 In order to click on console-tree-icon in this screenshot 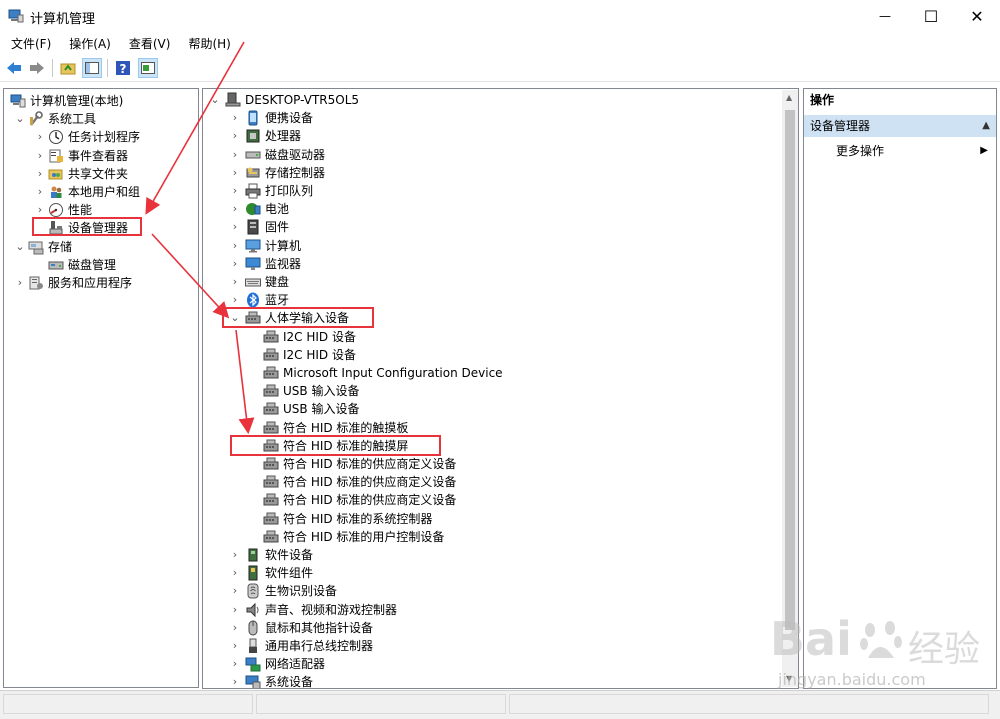, I will do `click(92, 68)`.